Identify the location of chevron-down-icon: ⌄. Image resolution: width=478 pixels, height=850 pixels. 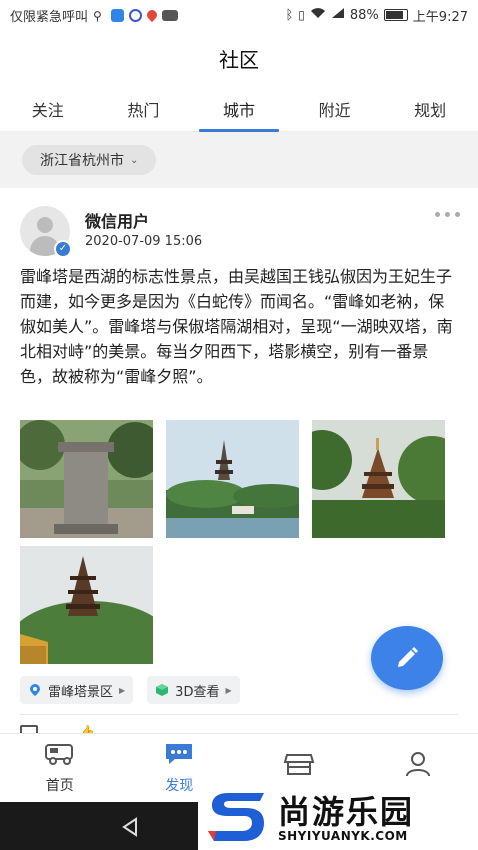
(134, 160).